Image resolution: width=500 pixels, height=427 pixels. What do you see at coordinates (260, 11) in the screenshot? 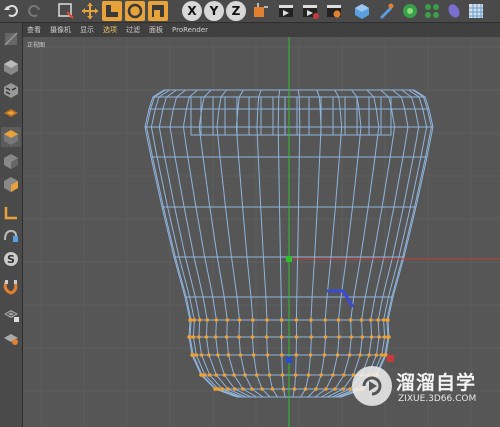
I see `coordinate-system-icon` at bounding box center [260, 11].